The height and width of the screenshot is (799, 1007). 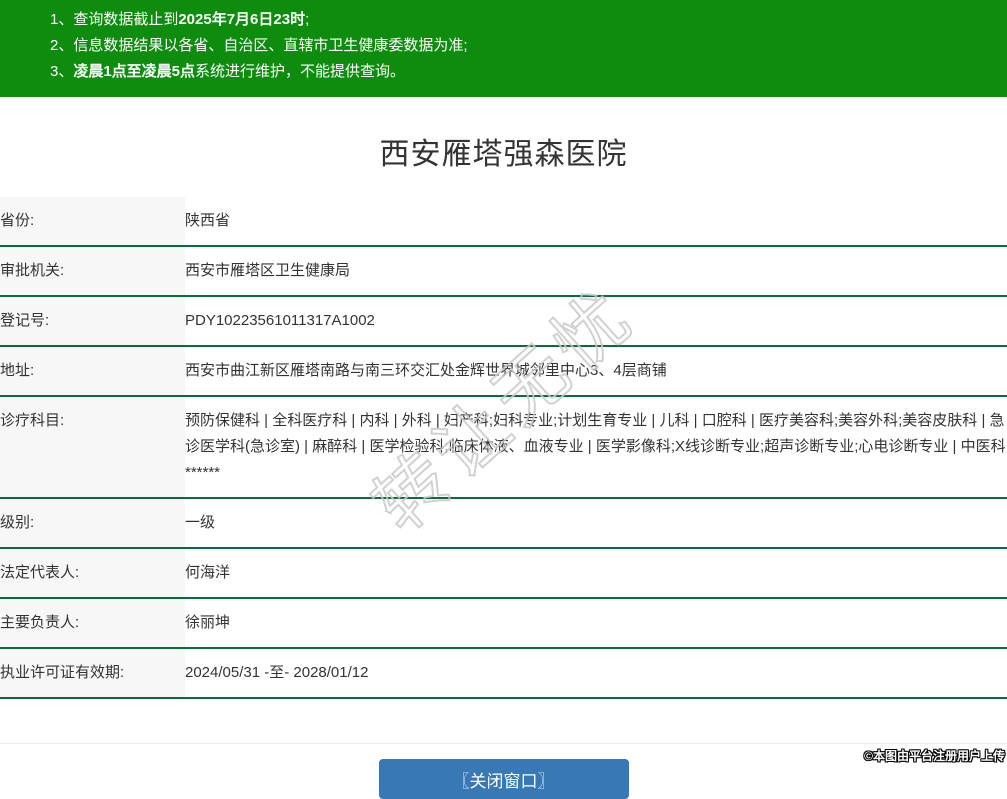 I want to click on notice-text-bold: 凌晨1点至凌晨5点, so click(x=134, y=71).